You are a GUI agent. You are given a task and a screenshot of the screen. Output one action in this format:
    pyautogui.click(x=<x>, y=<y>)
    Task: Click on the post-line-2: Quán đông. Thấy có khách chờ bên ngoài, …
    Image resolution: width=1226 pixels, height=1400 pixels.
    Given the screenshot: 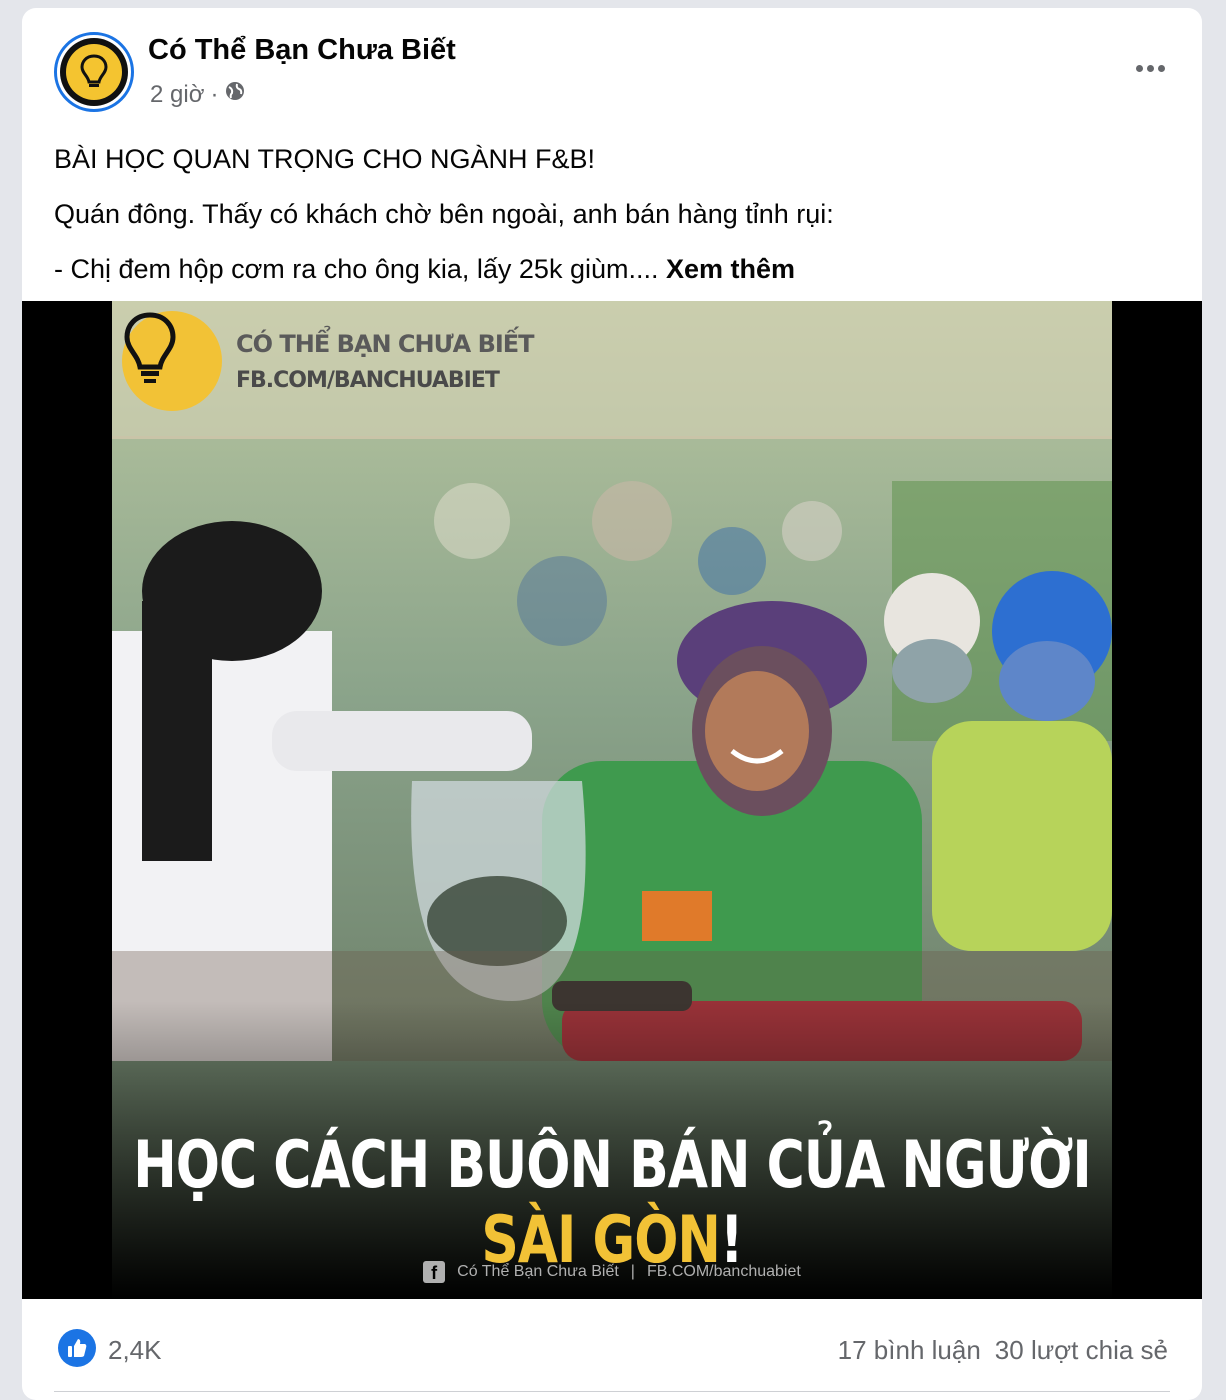 What is the action you would take?
    pyautogui.click(x=444, y=214)
    